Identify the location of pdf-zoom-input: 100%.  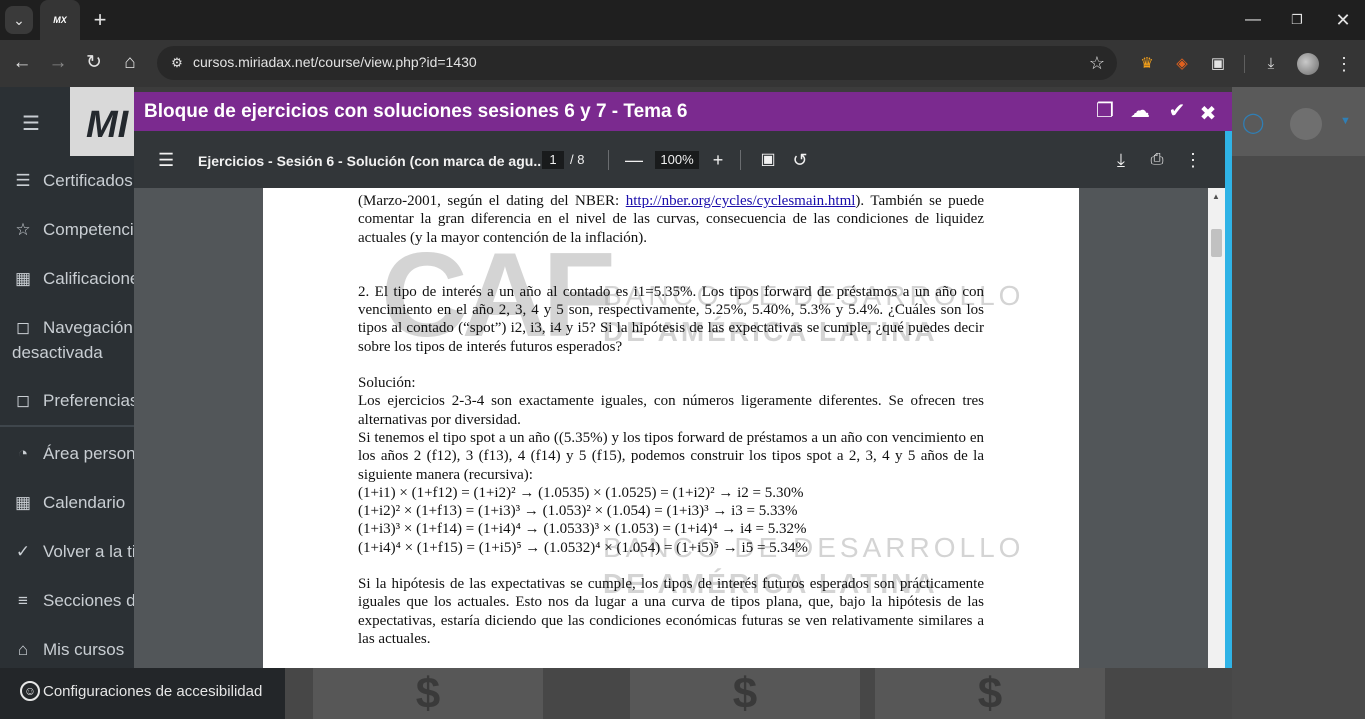
(677, 160).